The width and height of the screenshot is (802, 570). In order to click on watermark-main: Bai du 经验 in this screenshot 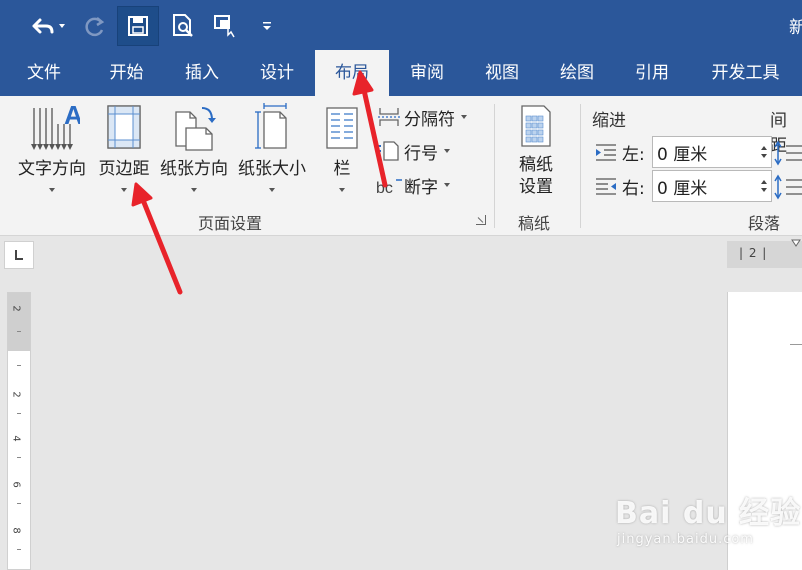, I will do `click(708, 513)`.